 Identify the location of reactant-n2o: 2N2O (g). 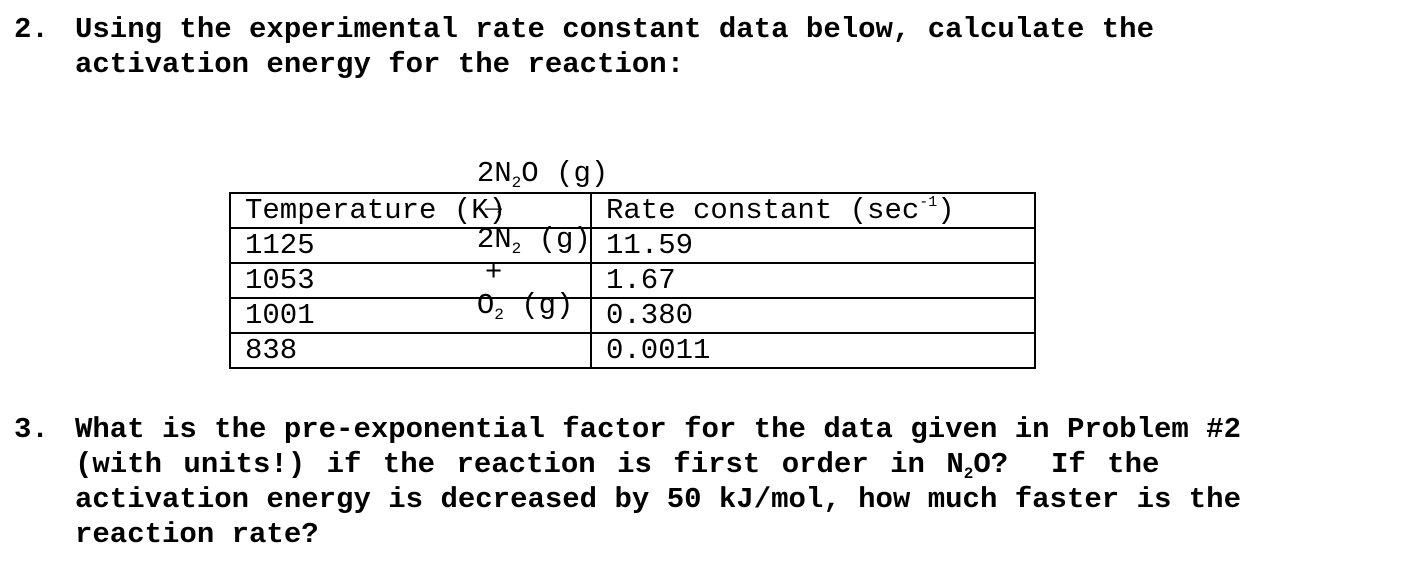
(542, 174).